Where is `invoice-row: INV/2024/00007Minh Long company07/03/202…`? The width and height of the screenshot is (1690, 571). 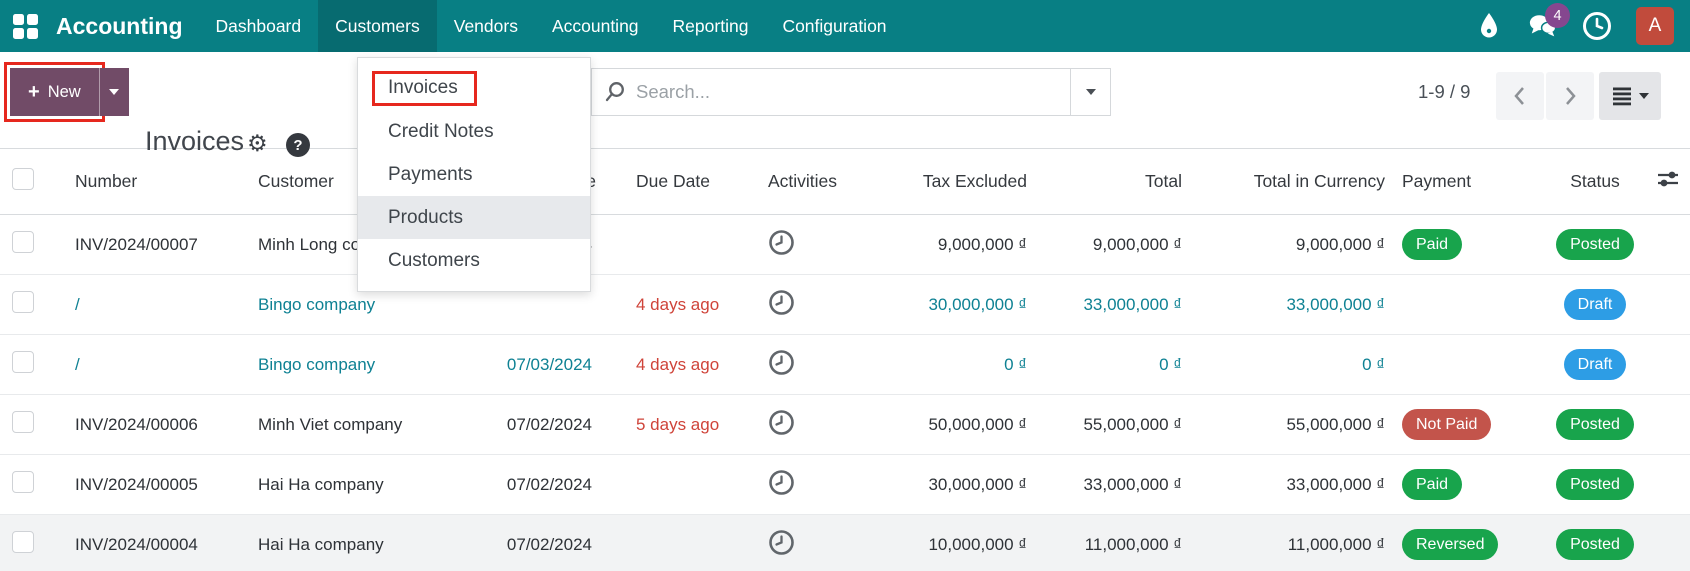
invoice-row: INV/2024/00007Minh Long company07/03/202… is located at coordinates (845, 244).